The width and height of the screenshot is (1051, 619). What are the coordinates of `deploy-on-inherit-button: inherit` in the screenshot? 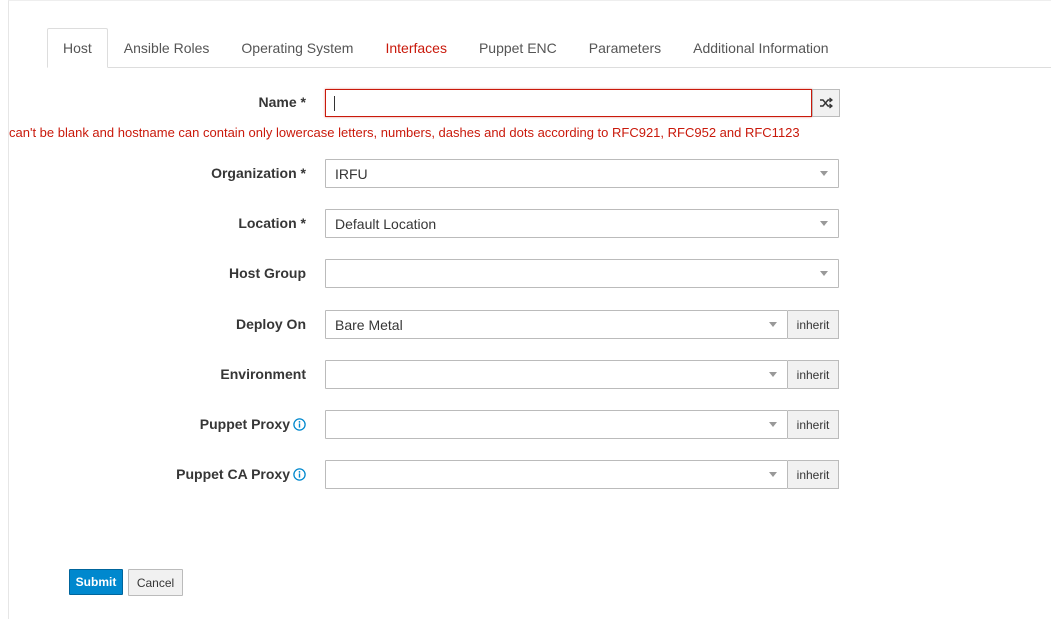 It's located at (813, 324).